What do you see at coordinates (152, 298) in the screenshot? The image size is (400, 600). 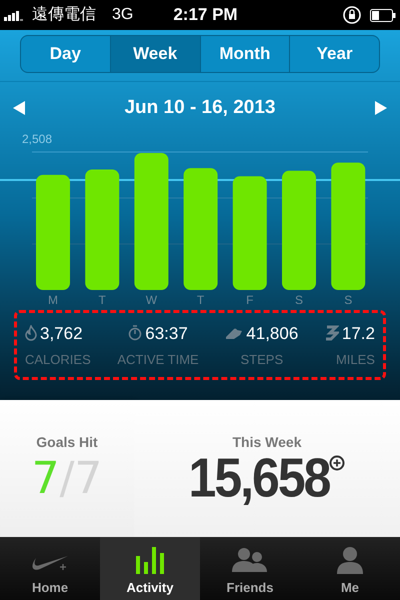 I see `x-axis-label: W` at bounding box center [152, 298].